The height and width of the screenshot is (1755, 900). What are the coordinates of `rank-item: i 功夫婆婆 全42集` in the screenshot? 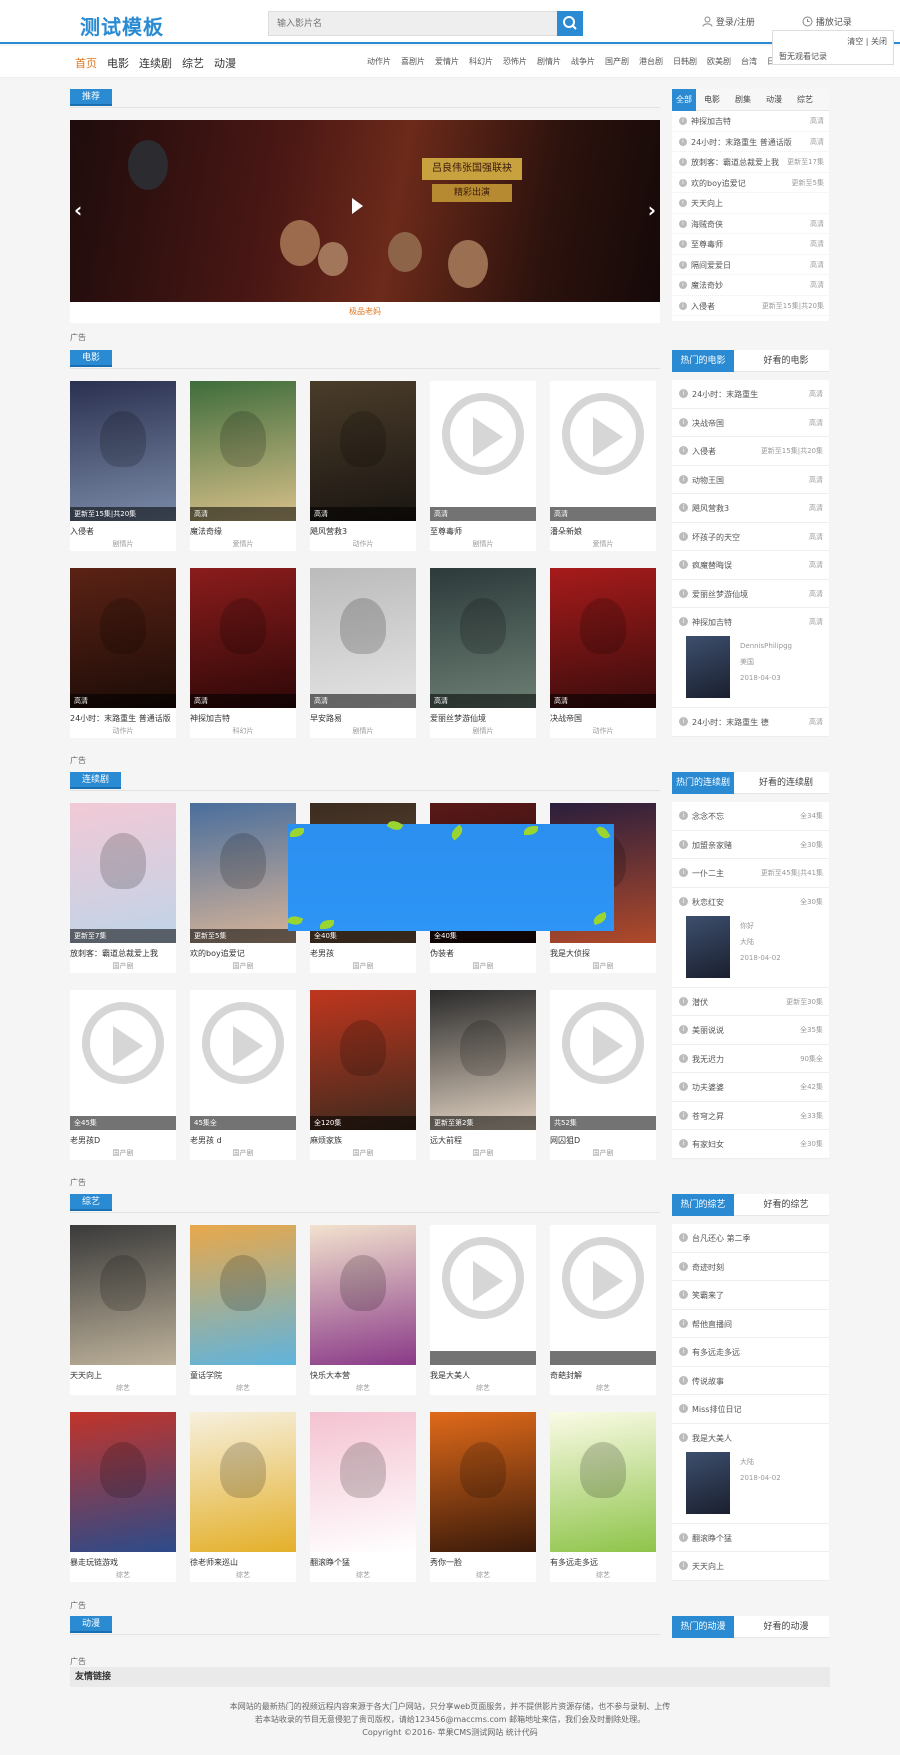 It's located at (750, 1087).